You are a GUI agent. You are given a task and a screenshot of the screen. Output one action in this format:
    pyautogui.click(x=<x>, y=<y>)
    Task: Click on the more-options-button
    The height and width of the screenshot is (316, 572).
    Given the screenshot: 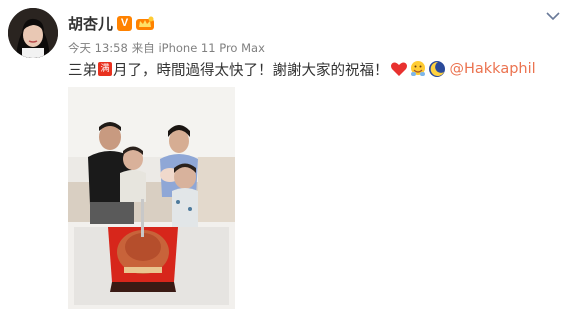 What is the action you would take?
    pyautogui.click(x=553, y=15)
    